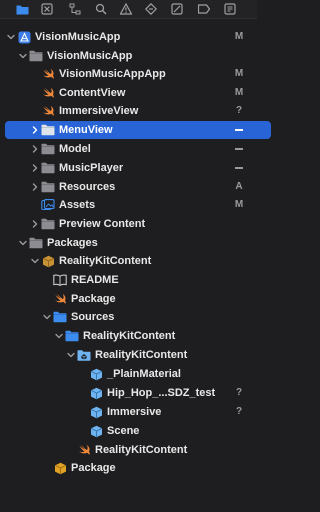  Describe the element at coordinates (138, 130) in the screenshot. I see `tree-row: MenuView` at that location.